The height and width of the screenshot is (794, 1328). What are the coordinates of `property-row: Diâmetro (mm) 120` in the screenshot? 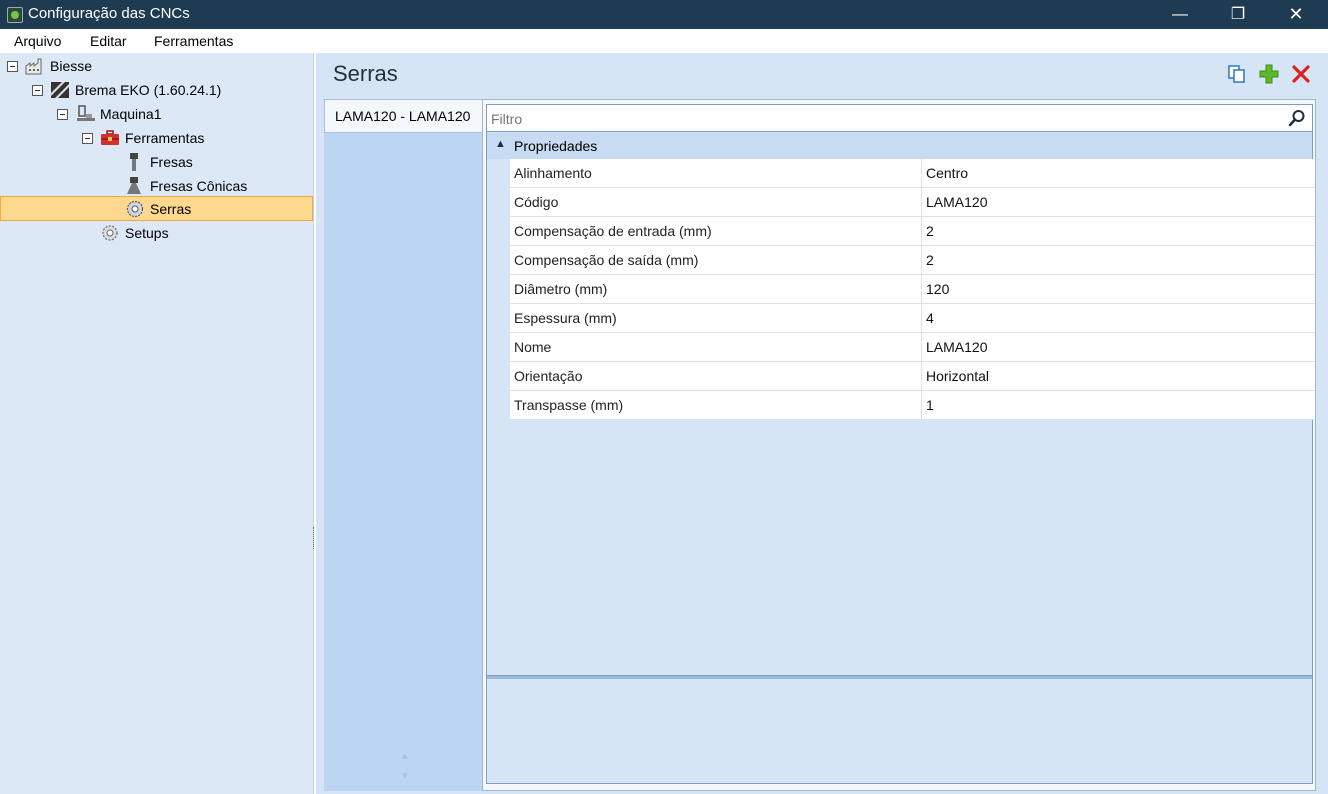 It's located at (912, 289).